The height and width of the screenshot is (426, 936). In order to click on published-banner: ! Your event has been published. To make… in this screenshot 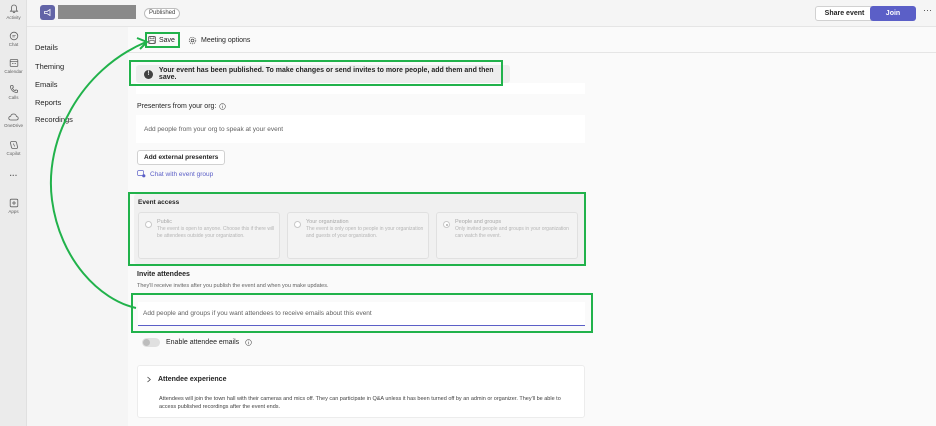, I will do `click(323, 74)`.